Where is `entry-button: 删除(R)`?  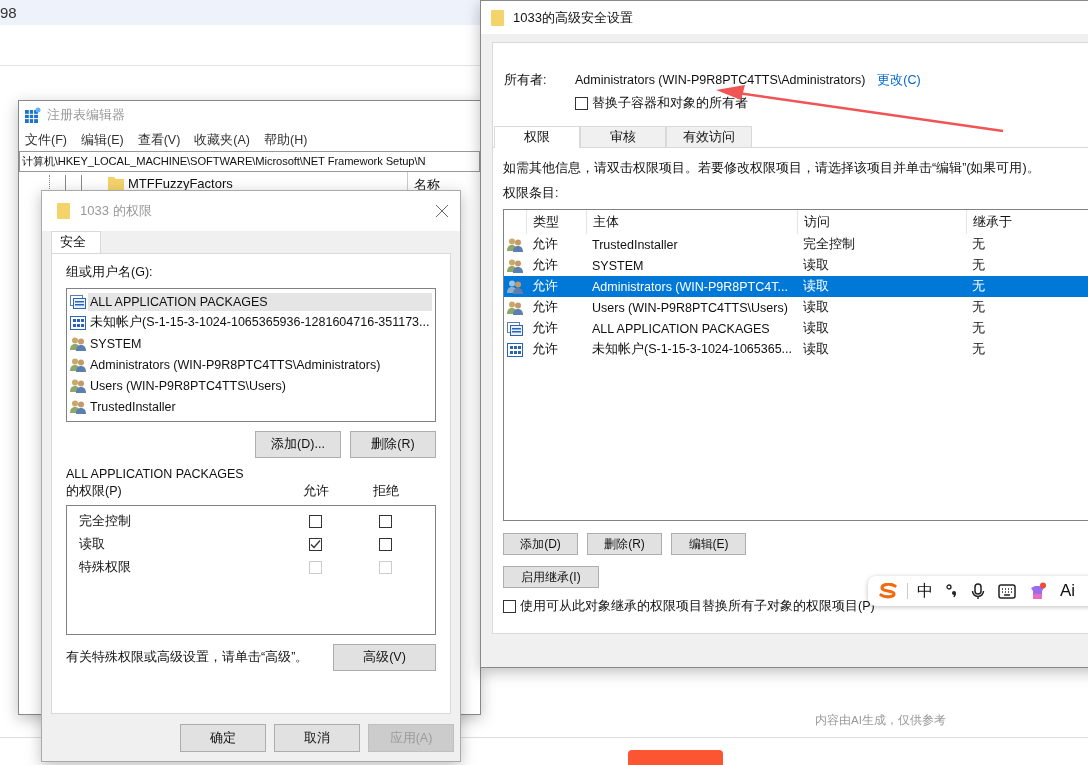 entry-button: 删除(R) is located at coordinates (624, 544).